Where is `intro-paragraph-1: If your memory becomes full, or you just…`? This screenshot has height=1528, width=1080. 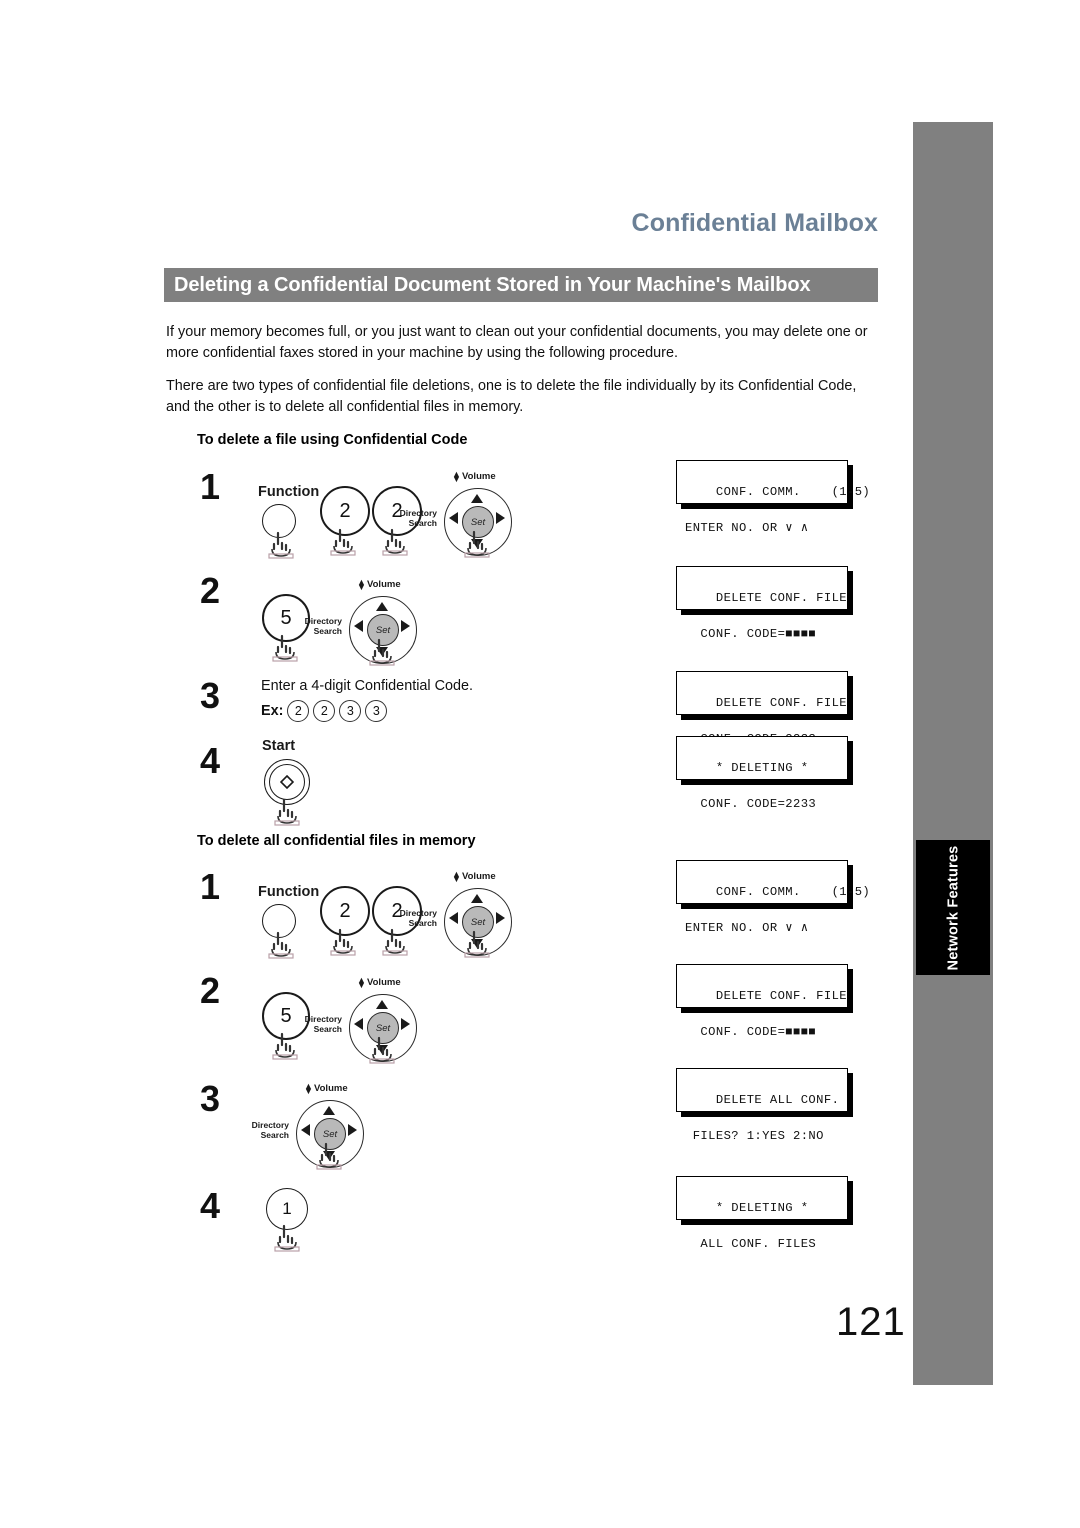 intro-paragraph-1: If your memory becomes full, or you just… is located at coordinates (517, 342).